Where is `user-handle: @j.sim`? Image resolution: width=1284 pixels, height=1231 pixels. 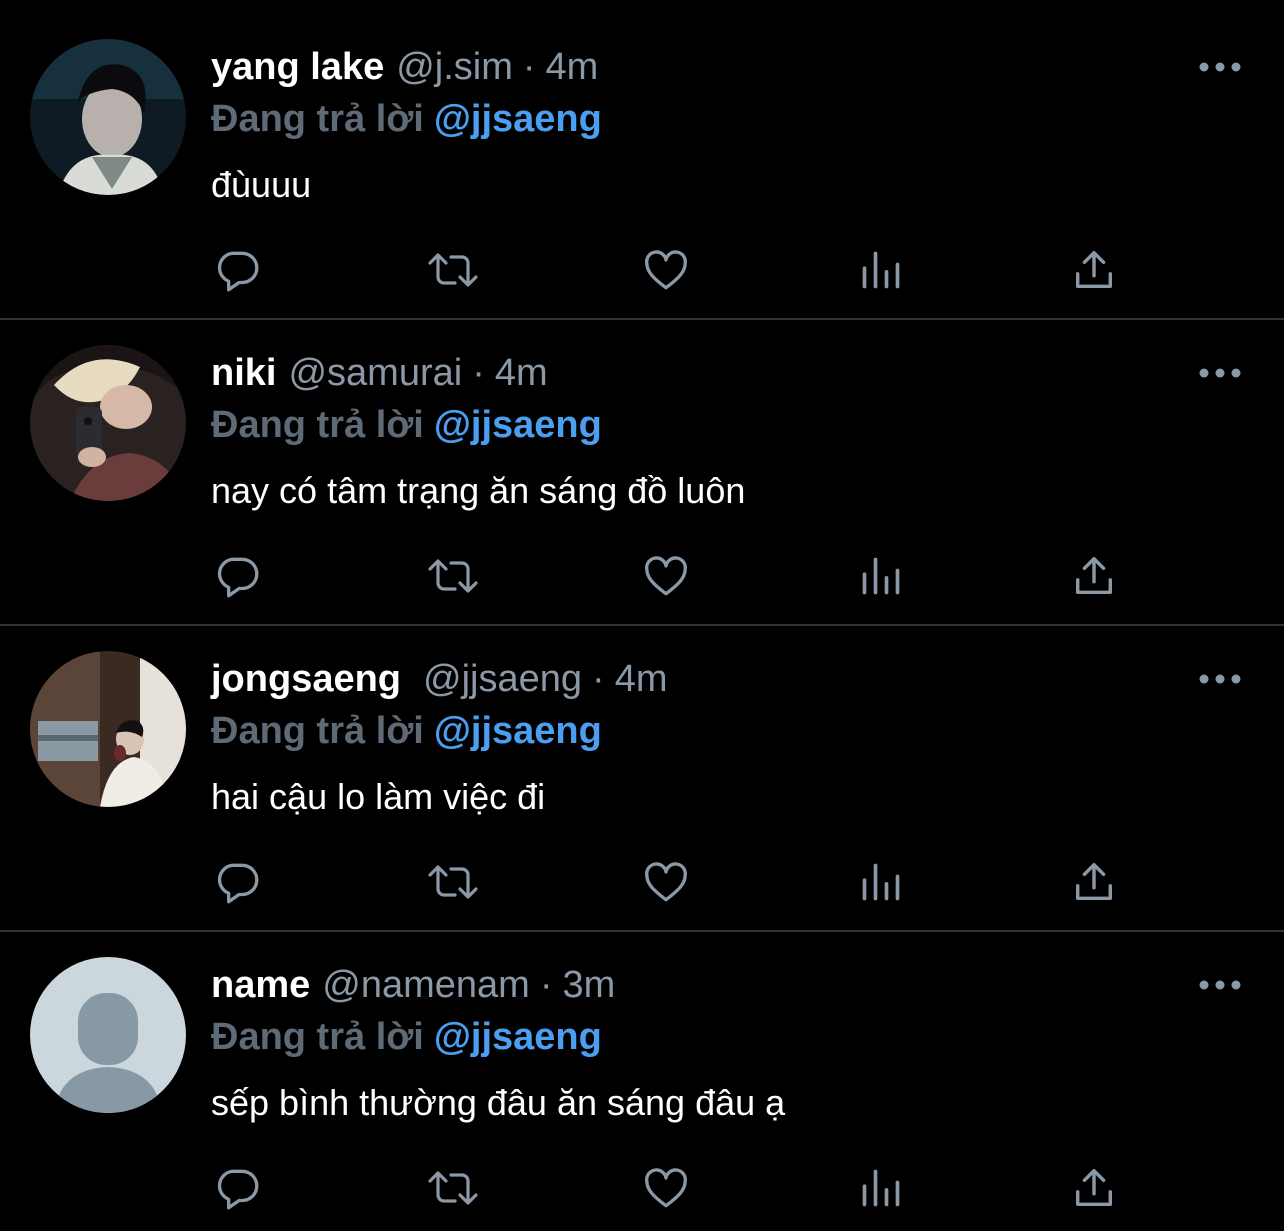 user-handle: @j.sim is located at coordinates (454, 67).